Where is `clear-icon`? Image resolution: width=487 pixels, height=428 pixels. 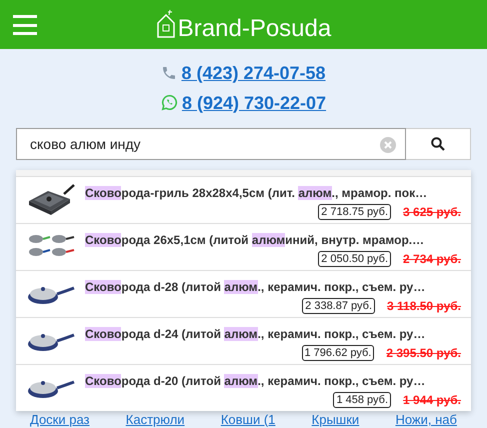
clear-icon is located at coordinates (388, 145).